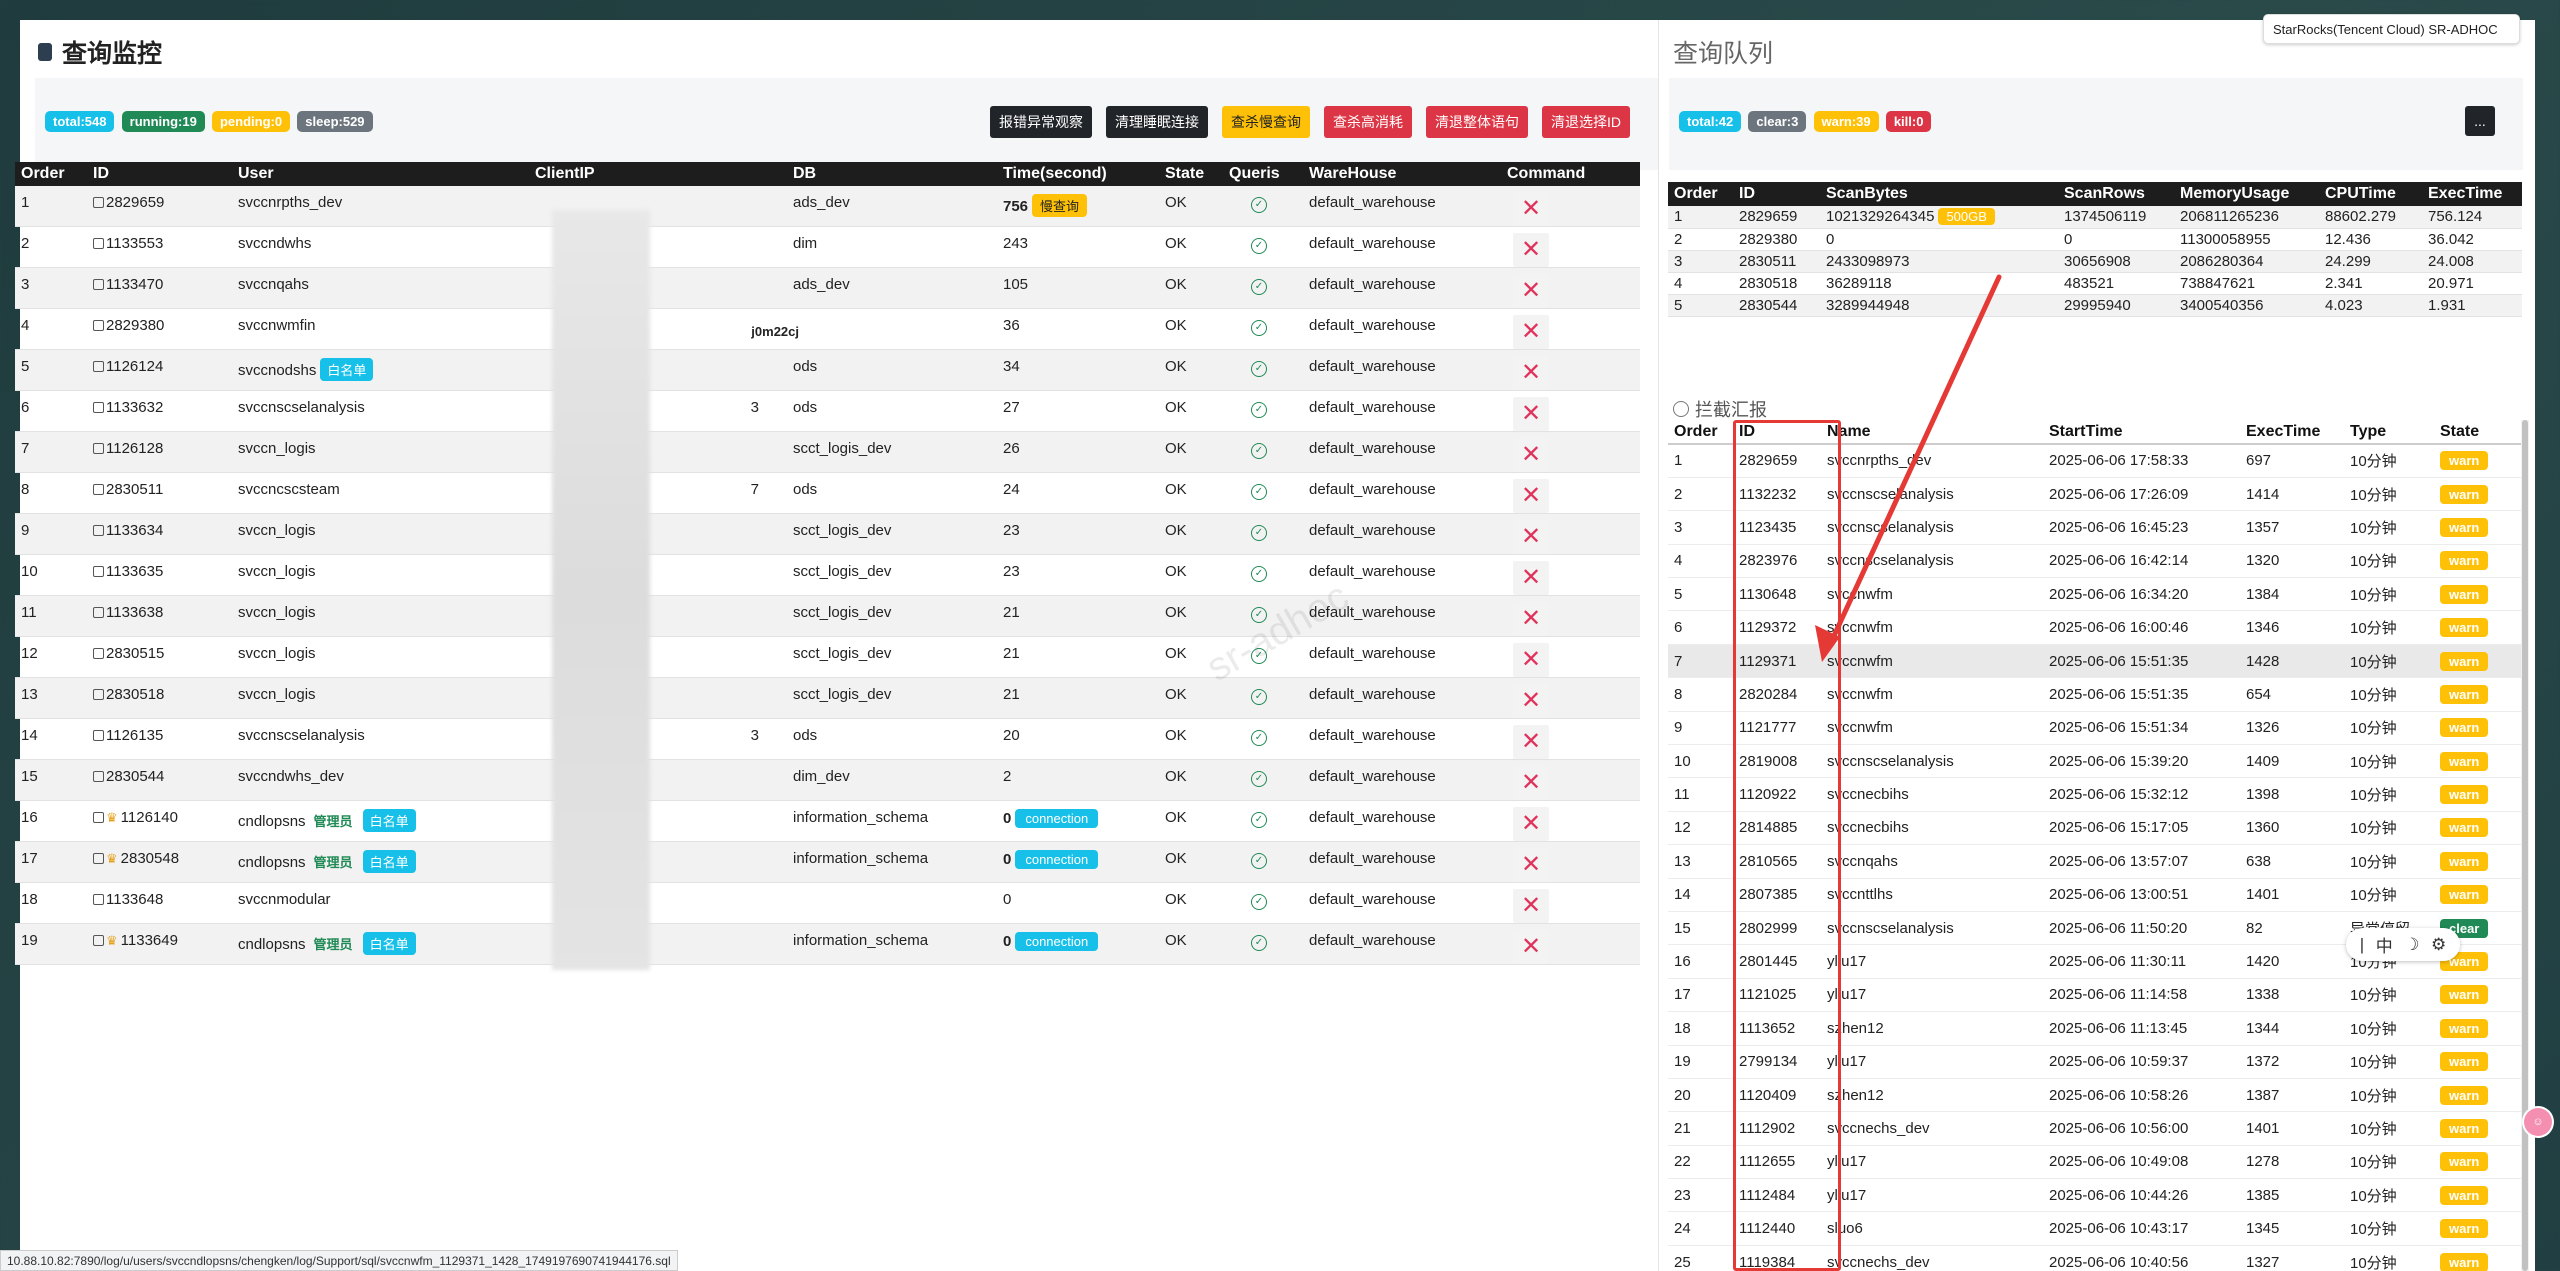 The image size is (2560, 1271). Describe the element at coordinates (2384, 944) in the screenshot. I see `ime-lang-toggle: 中` at that location.